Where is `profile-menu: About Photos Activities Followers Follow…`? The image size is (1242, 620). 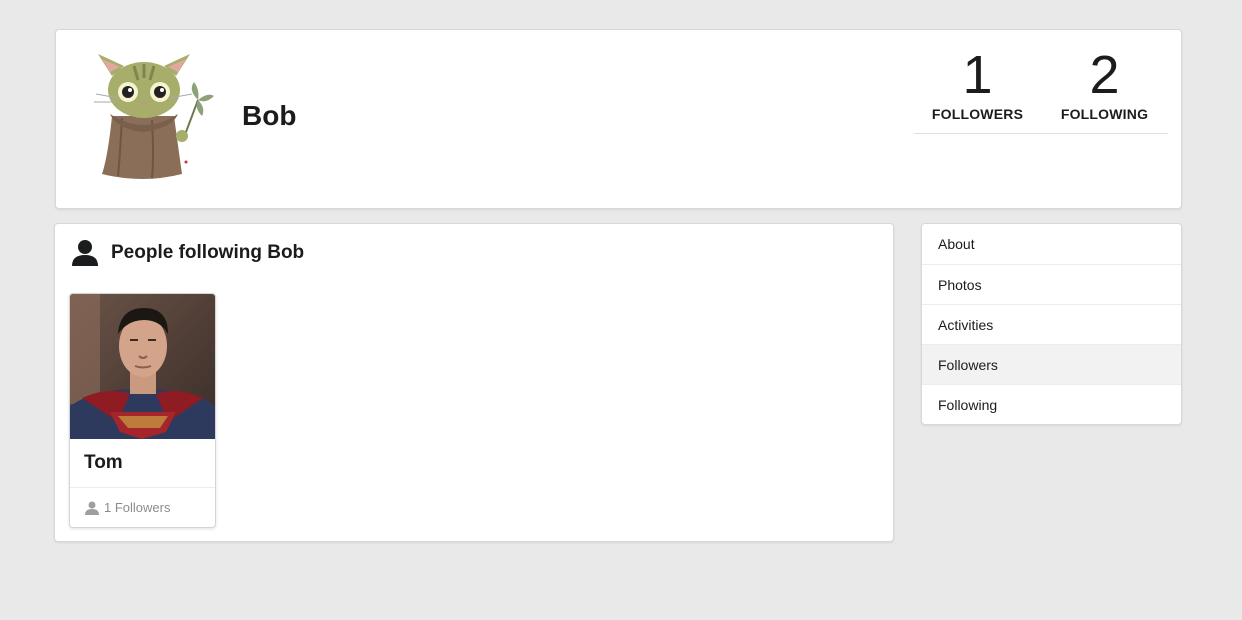 profile-menu: About Photos Activities Followers Follow… is located at coordinates (1051, 324).